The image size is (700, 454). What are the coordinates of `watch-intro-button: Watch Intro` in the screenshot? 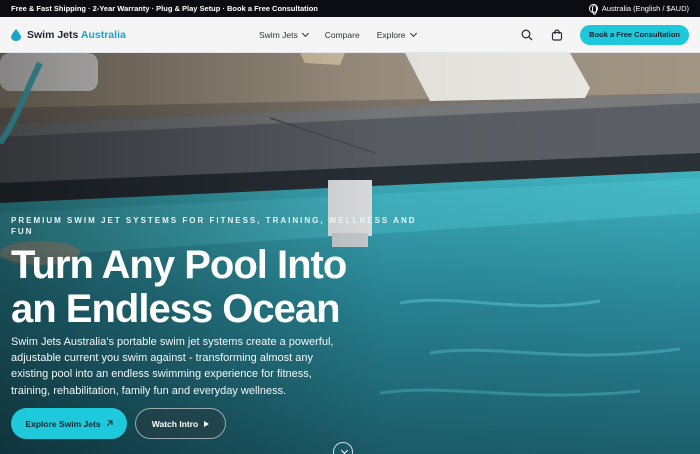 It's located at (180, 423).